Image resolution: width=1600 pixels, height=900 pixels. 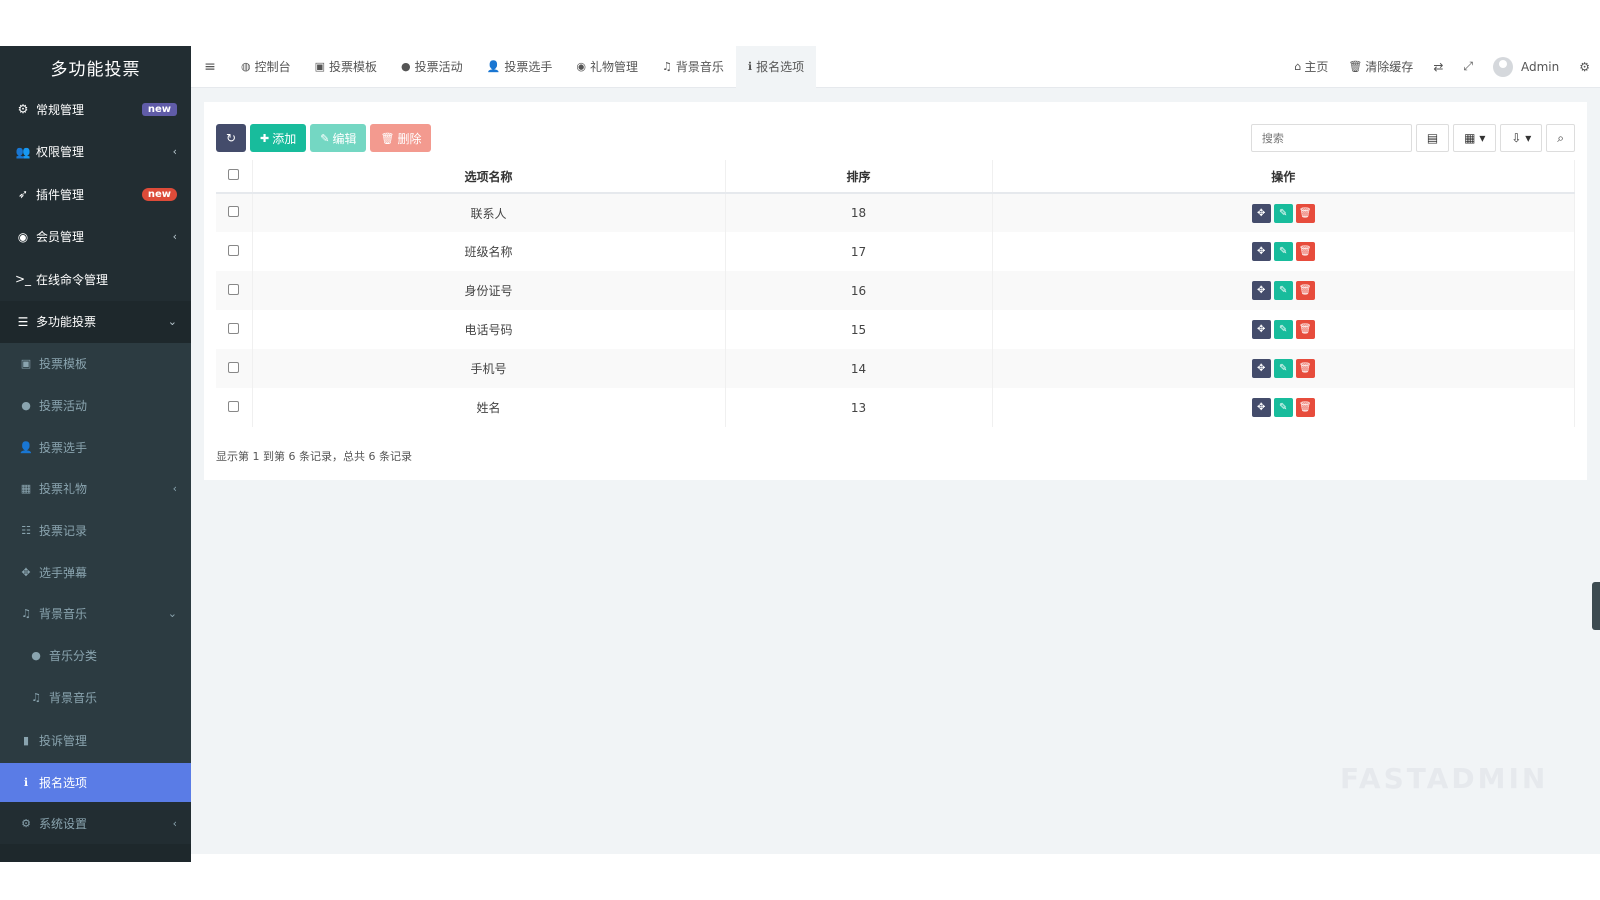 I want to click on language-icon: ⇄, so click(x=1438, y=67).